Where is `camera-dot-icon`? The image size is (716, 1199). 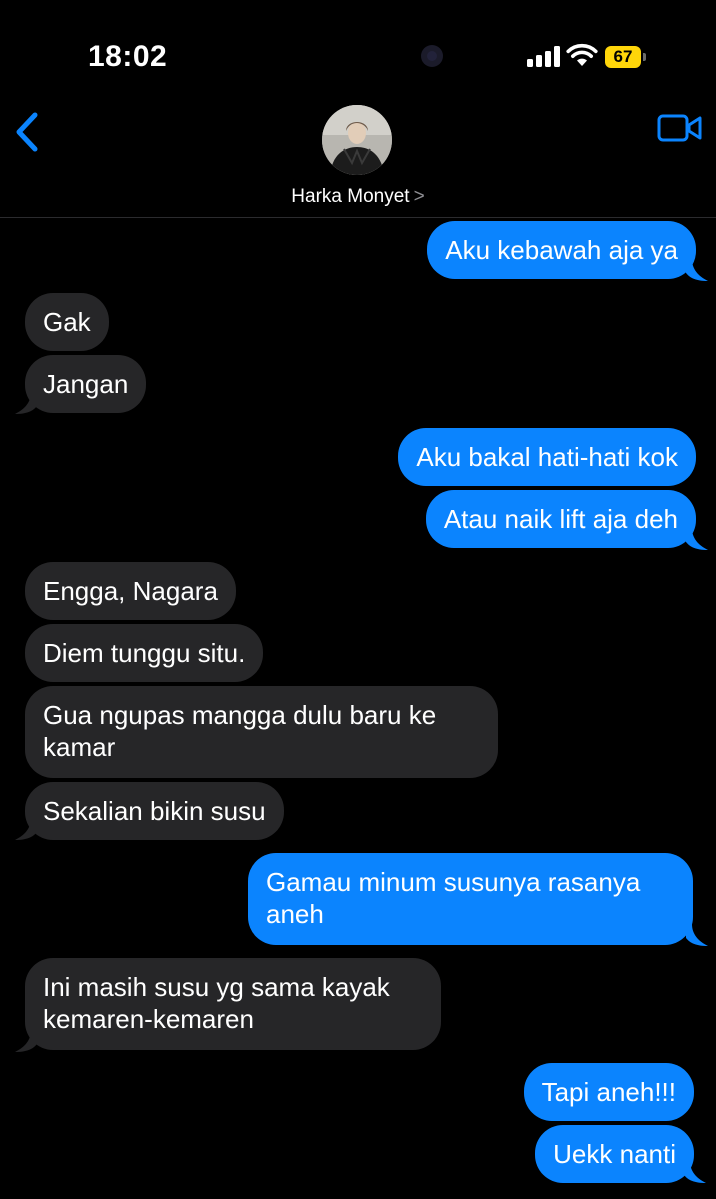
camera-dot-icon is located at coordinates (432, 56).